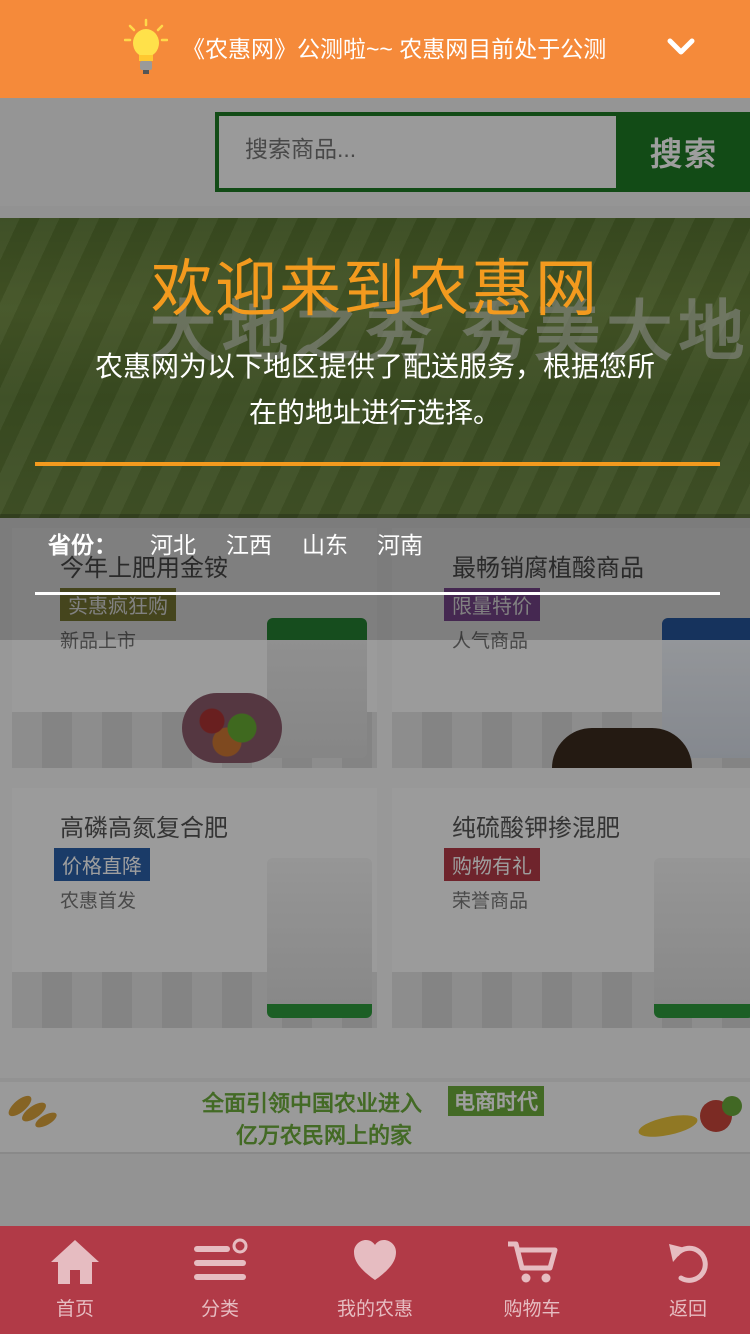 This screenshot has width=750, height=1334. Describe the element at coordinates (219, 1309) in the screenshot. I see `tab-label: 分类` at that location.